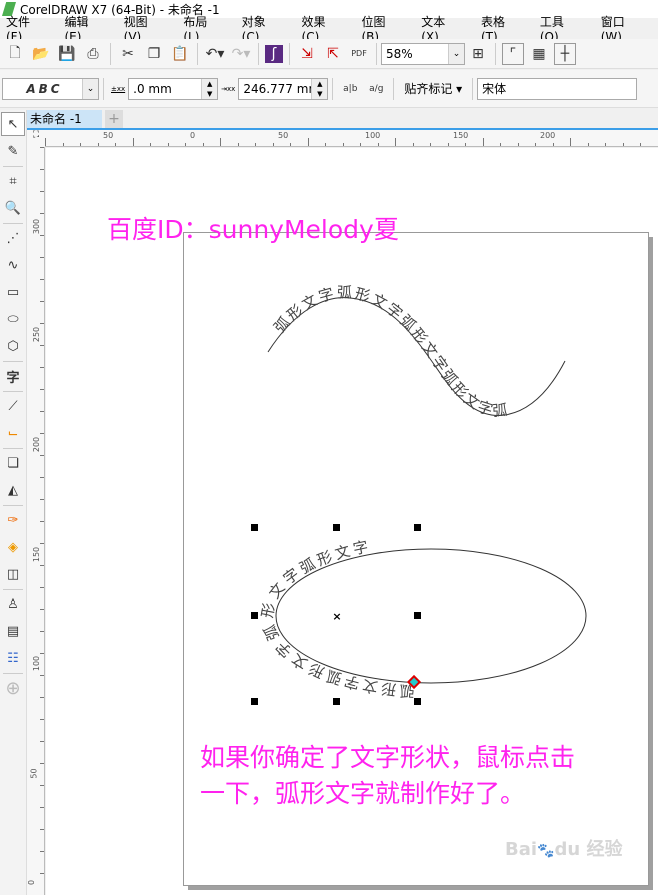 This screenshot has width=658, height=895. What do you see at coordinates (388, 757) in the screenshot?
I see `annotation-line-1: 如果你确定了文字形状，鼠标点击` at bounding box center [388, 757].